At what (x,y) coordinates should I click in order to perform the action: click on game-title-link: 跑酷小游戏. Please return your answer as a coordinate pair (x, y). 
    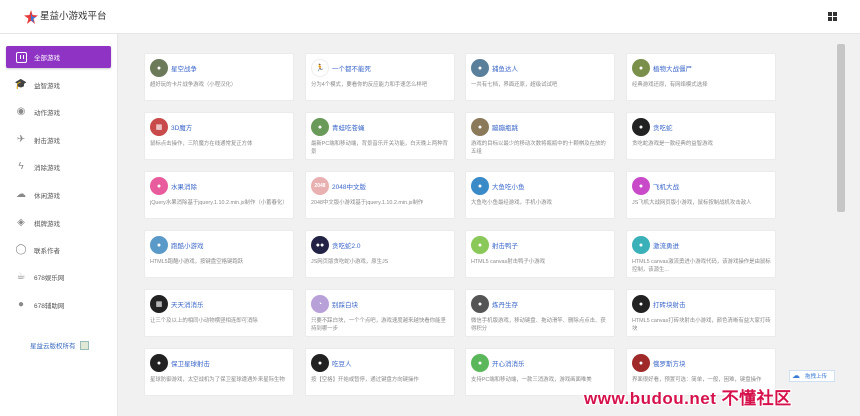
    Looking at the image, I should click on (187, 245).